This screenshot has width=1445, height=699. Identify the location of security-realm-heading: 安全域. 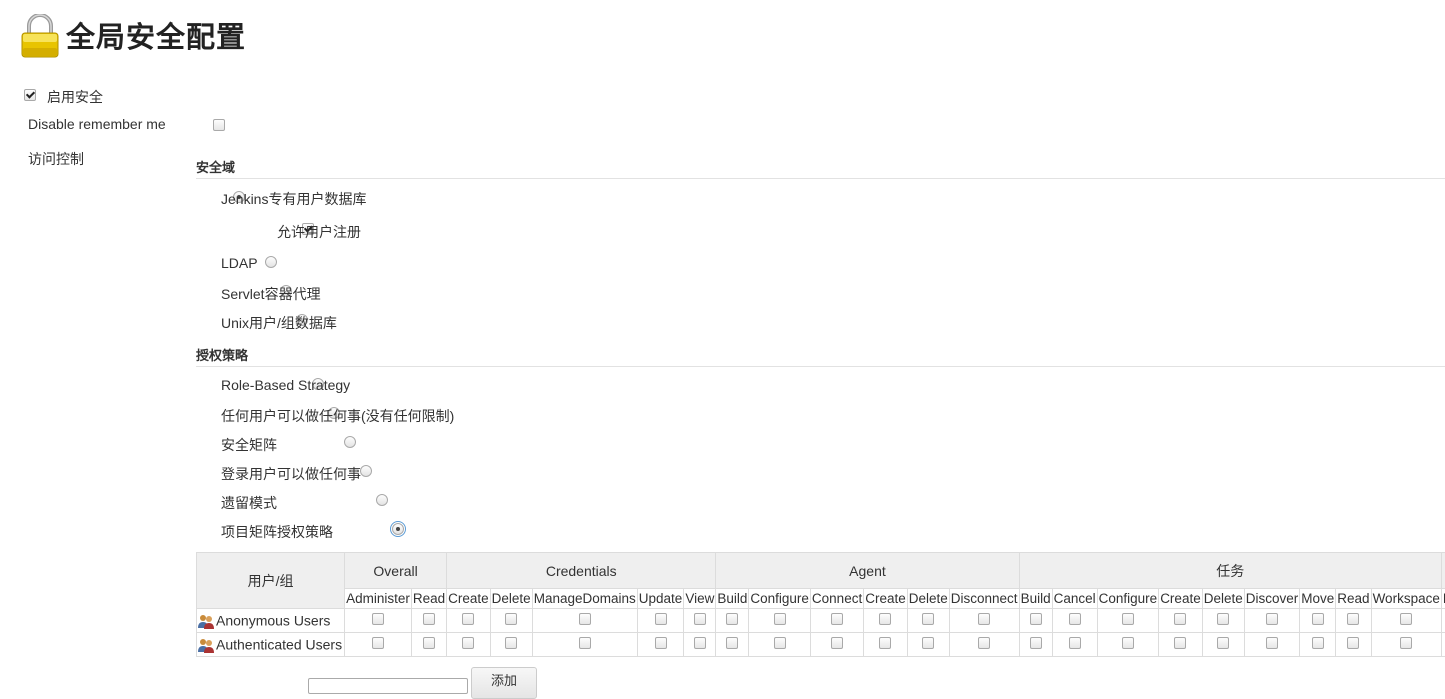
(215, 166).